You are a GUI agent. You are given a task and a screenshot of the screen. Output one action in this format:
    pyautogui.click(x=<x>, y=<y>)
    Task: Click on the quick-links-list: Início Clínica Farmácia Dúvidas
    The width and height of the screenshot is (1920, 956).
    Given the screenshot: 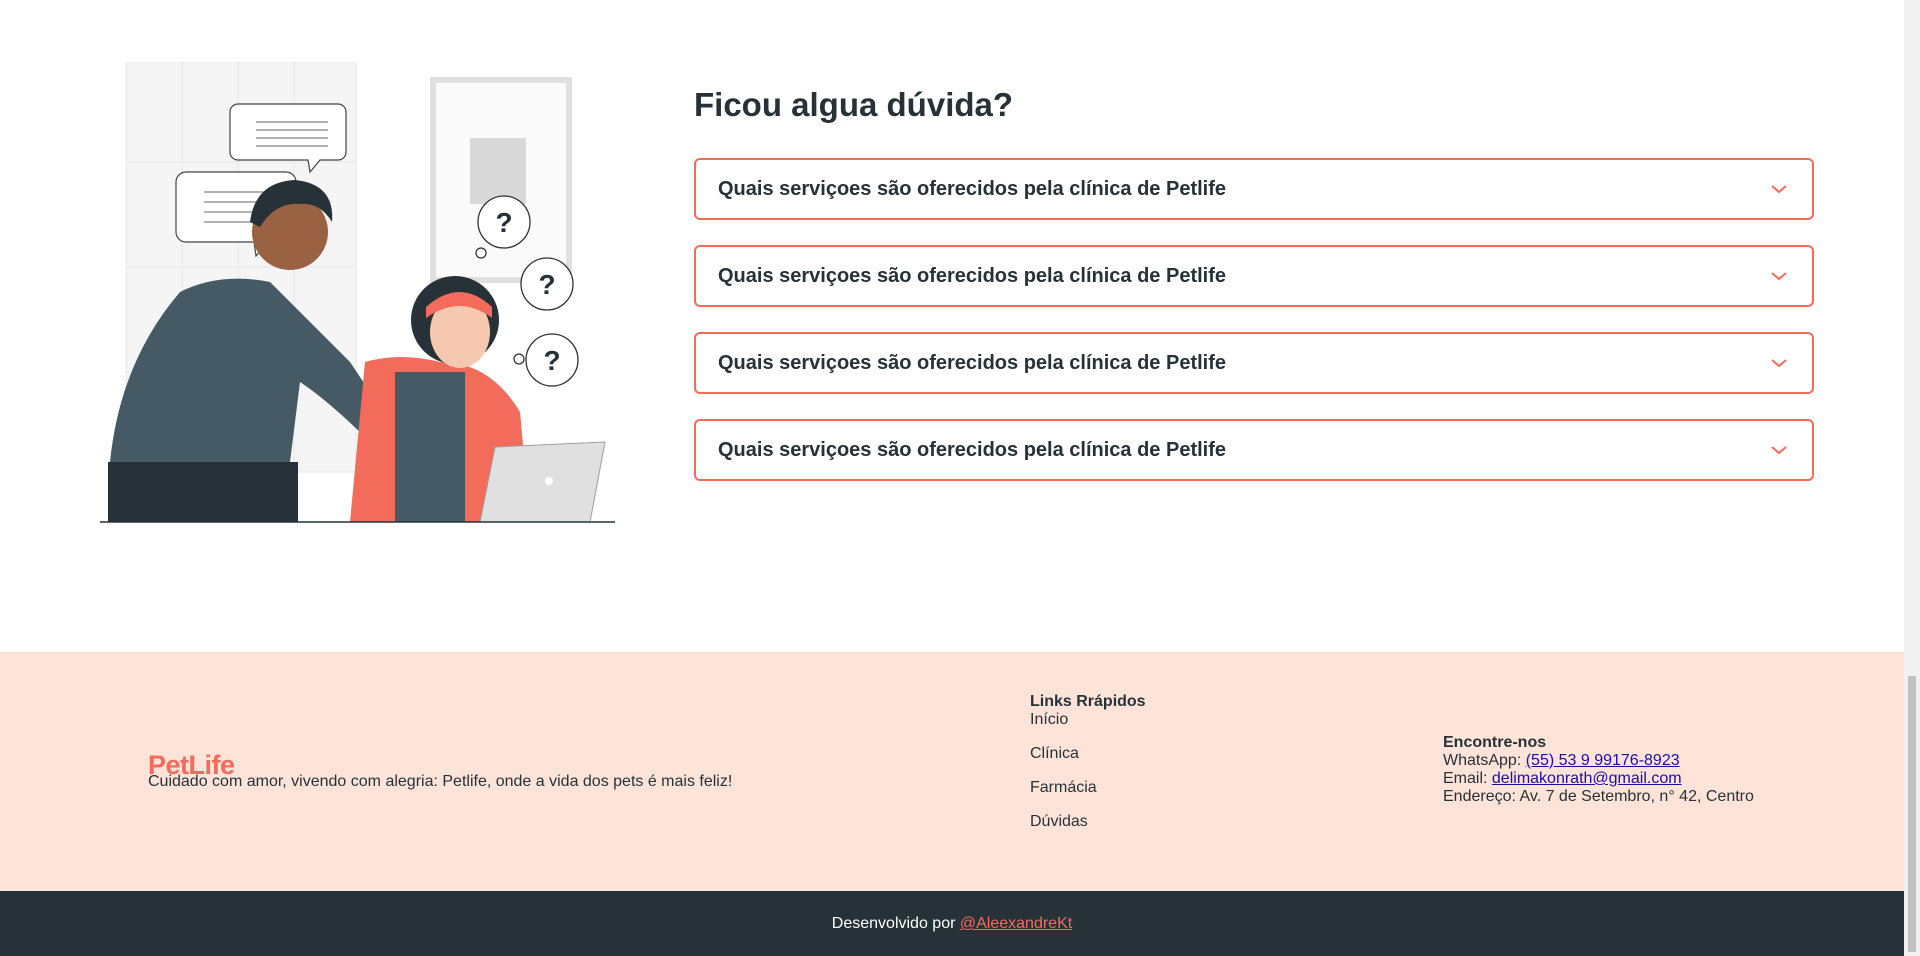 What is the action you would take?
    pyautogui.click(x=1063, y=779)
    